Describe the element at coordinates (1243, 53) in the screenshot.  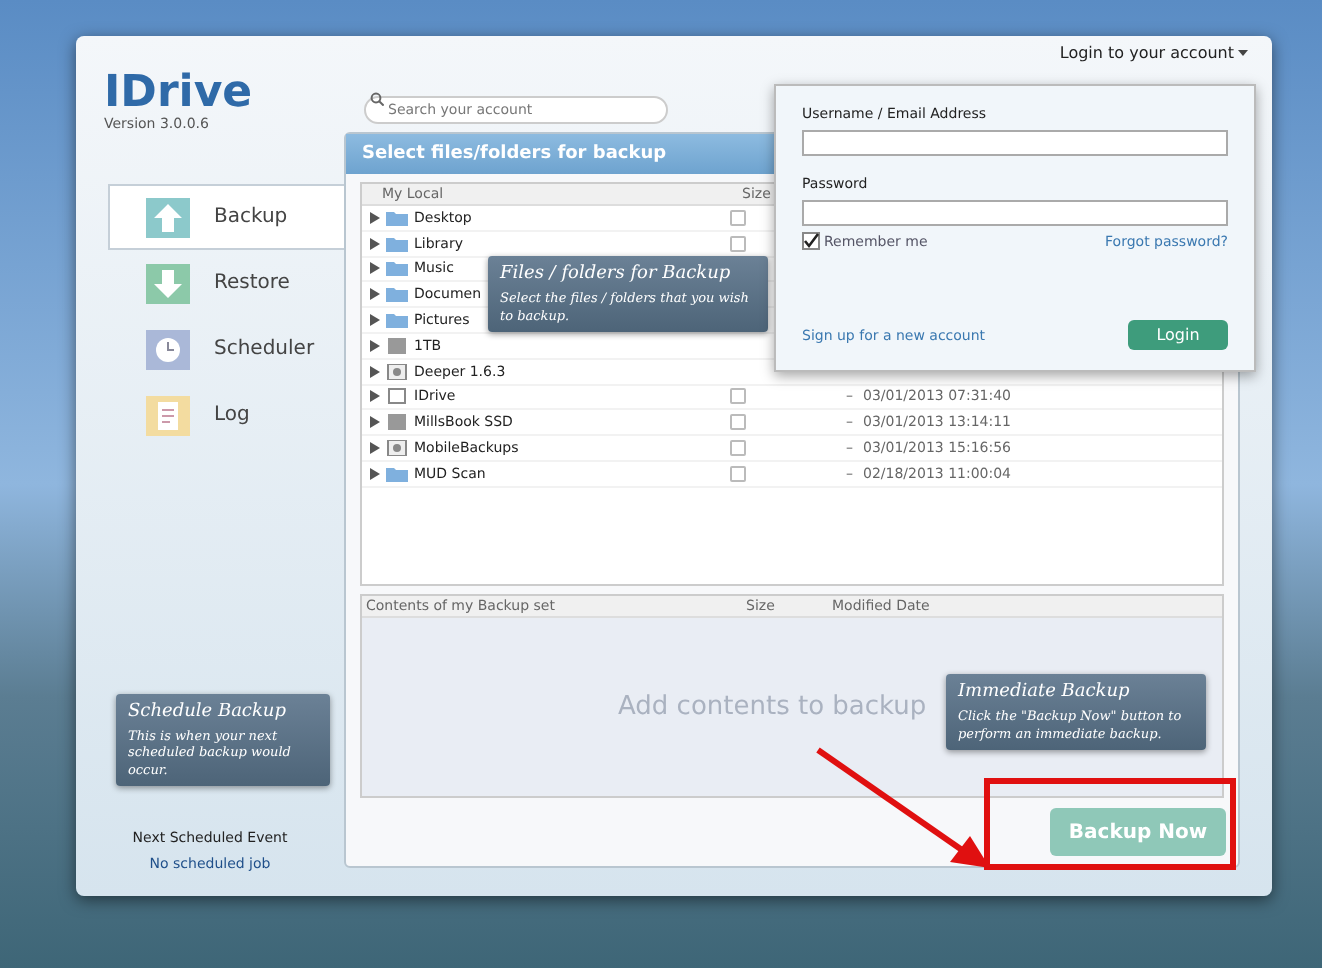
I see `caret-icon` at that location.